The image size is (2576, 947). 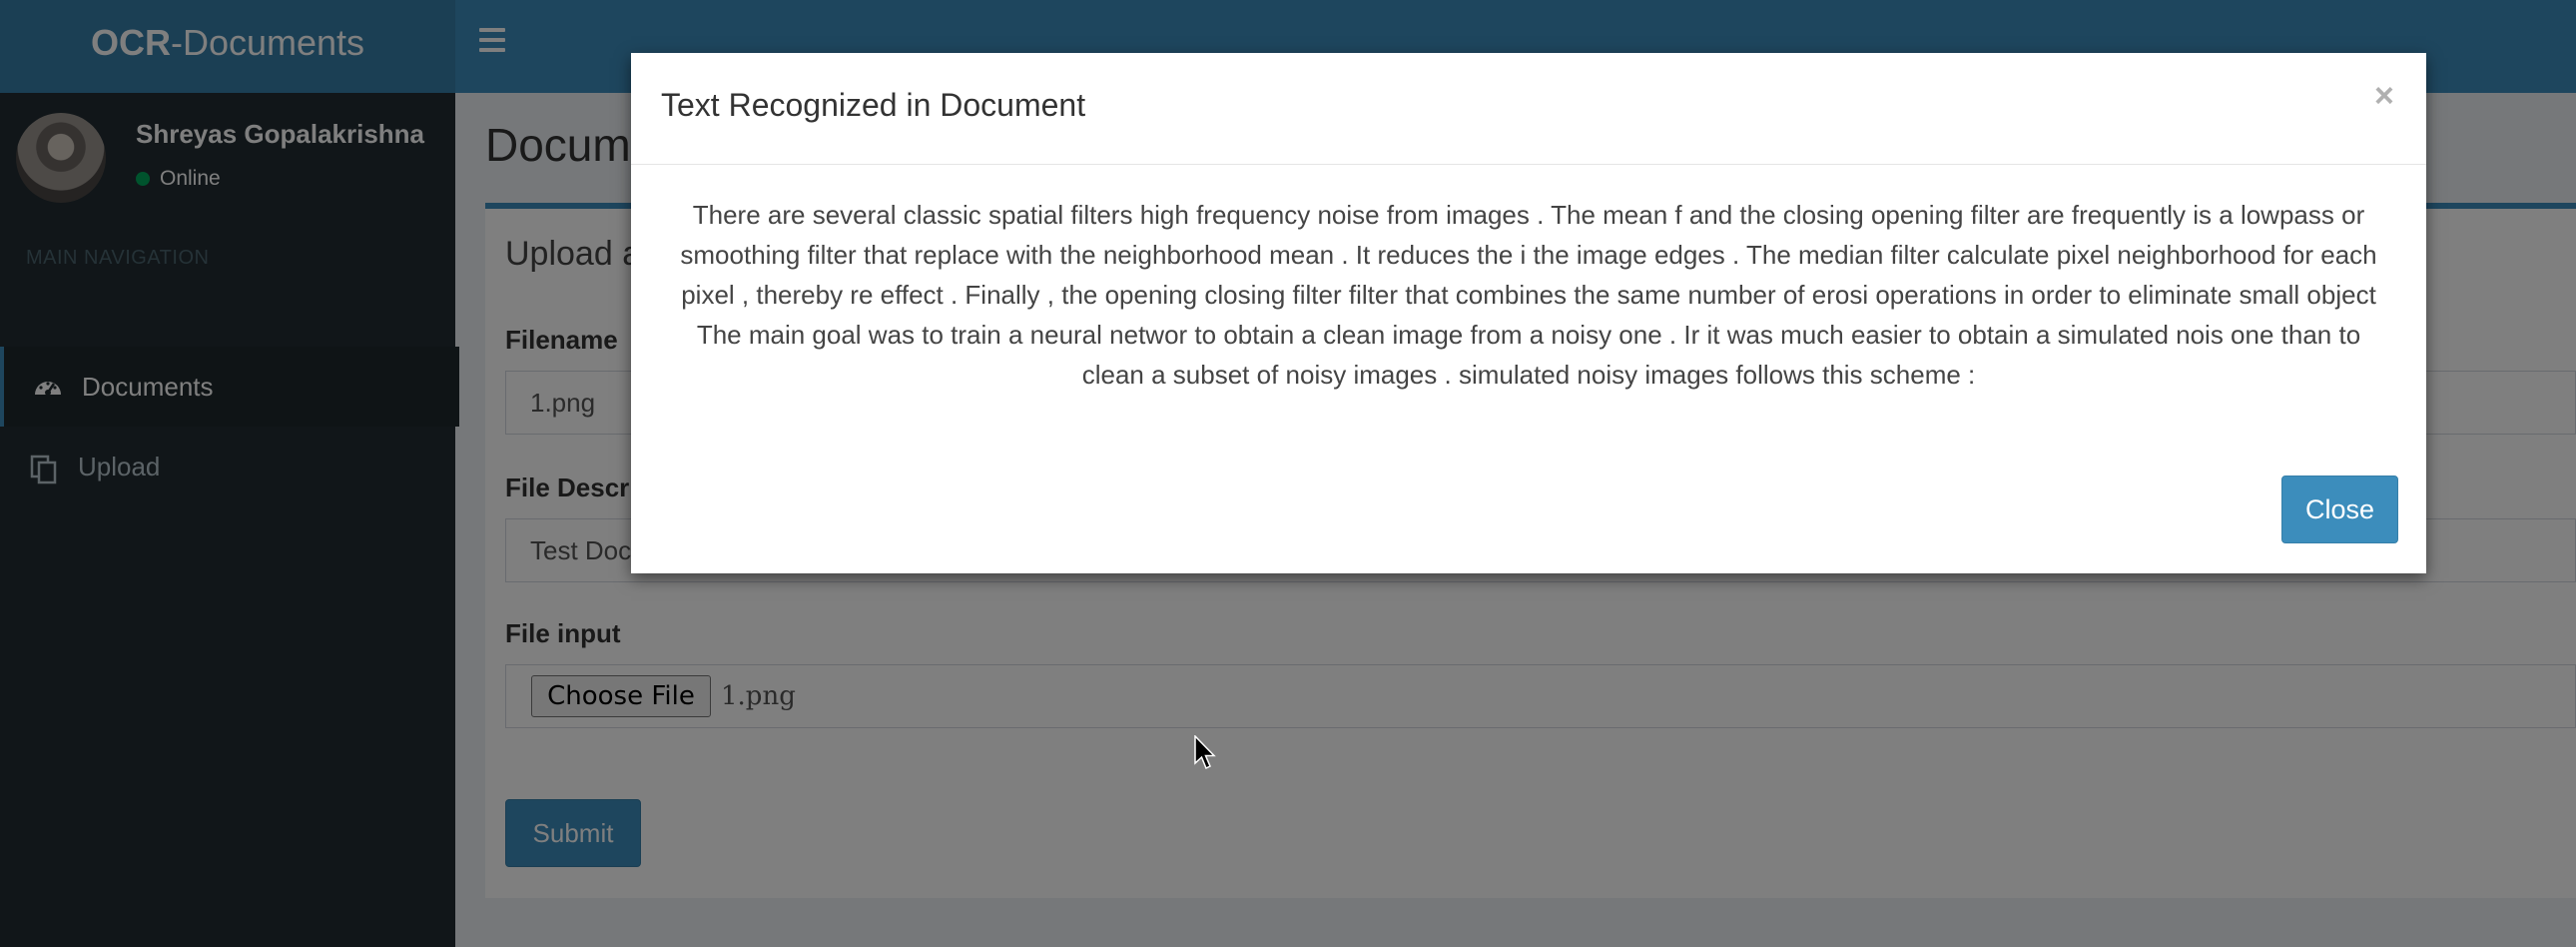 I want to click on close-button: Close, so click(x=2339, y=509).